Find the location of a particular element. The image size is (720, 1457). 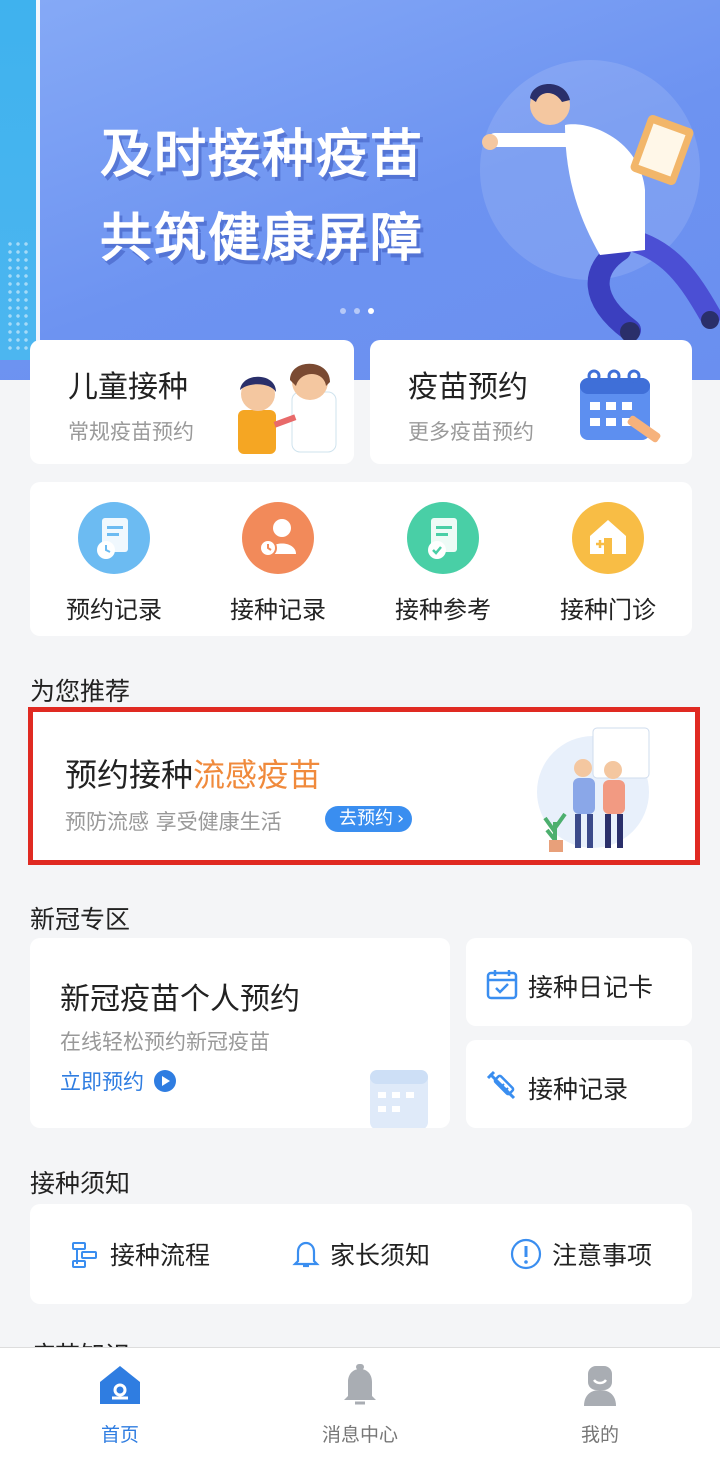

banner-edge-divider is located at coordinates (38, 180).